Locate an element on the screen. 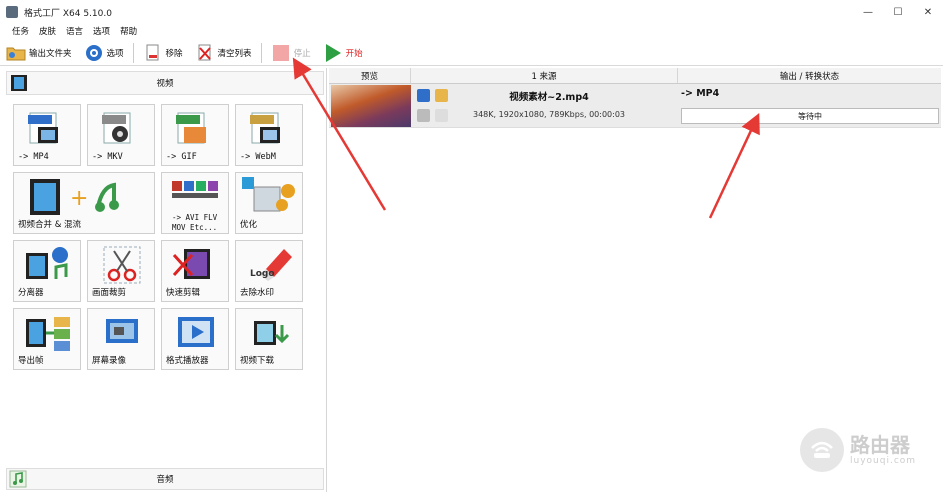 The height and width of the screenshot is (492, 943). output-folder-button: 输出文件夹 is located at coordinates (39, 53).